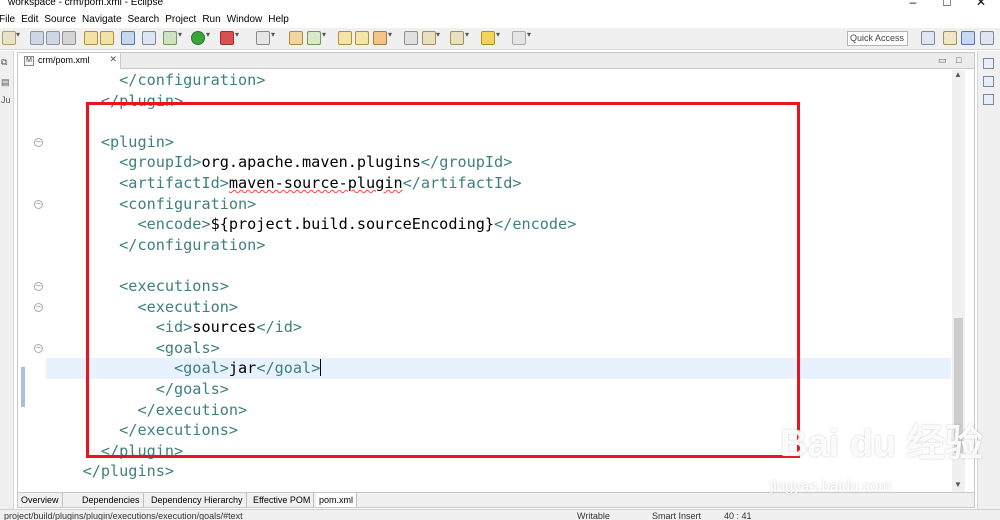  I want to click on quick-access-input: Quick Access, so click(877, 38).